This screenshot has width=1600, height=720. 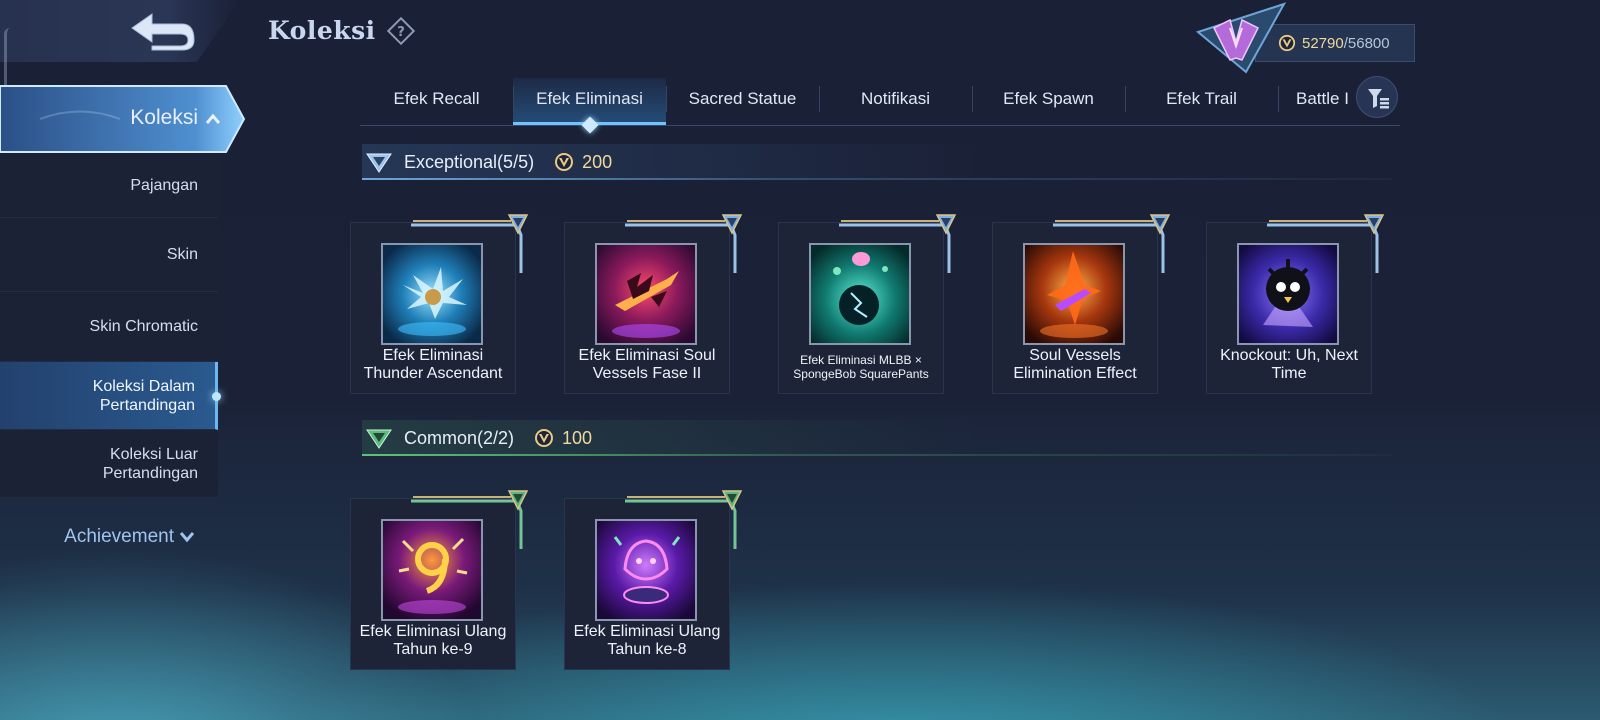 What do you see at coordinates (589, 101) in the screenshot?
I see `tab-efek-eliminasi: Efek Eliminasi` at bounding box center [589, 101].